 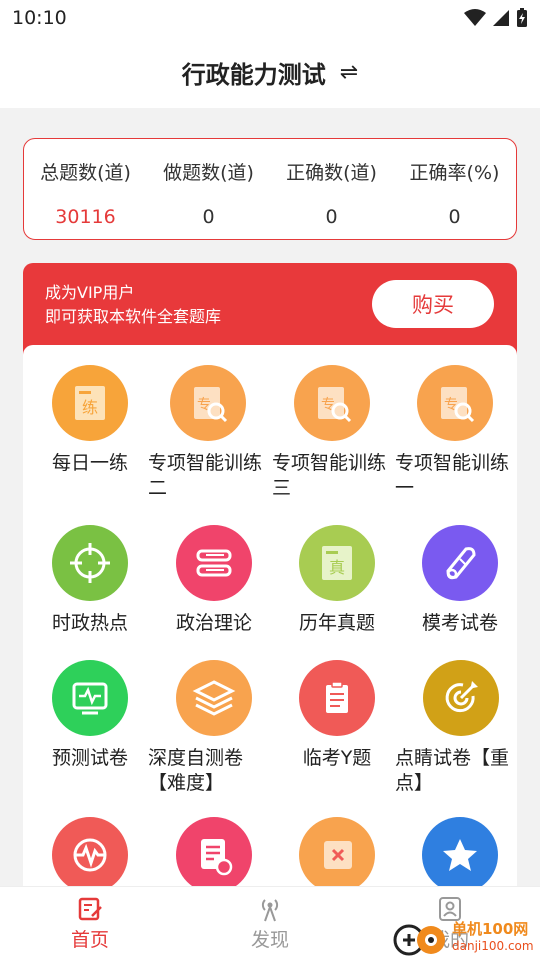 What do you see at coordinates (337, 855) in the screenshot?
I see `wrong-book-icon` at bounding box center [337, 855].